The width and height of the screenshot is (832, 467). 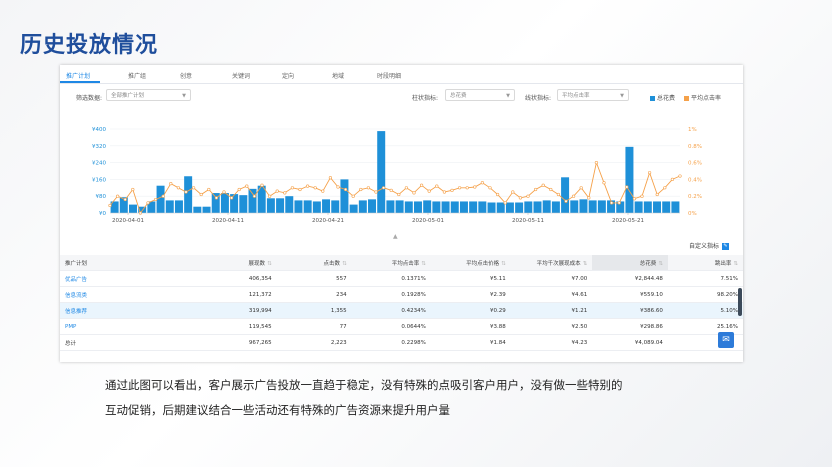 What do you see at coordinates (401, 342) in the screenshot?
I see `table-total-row: 总计 967,265 2,223 0.2298% ¥1.84 ¥4.23 ¥4,089.04` at bounding box center [401, 342].